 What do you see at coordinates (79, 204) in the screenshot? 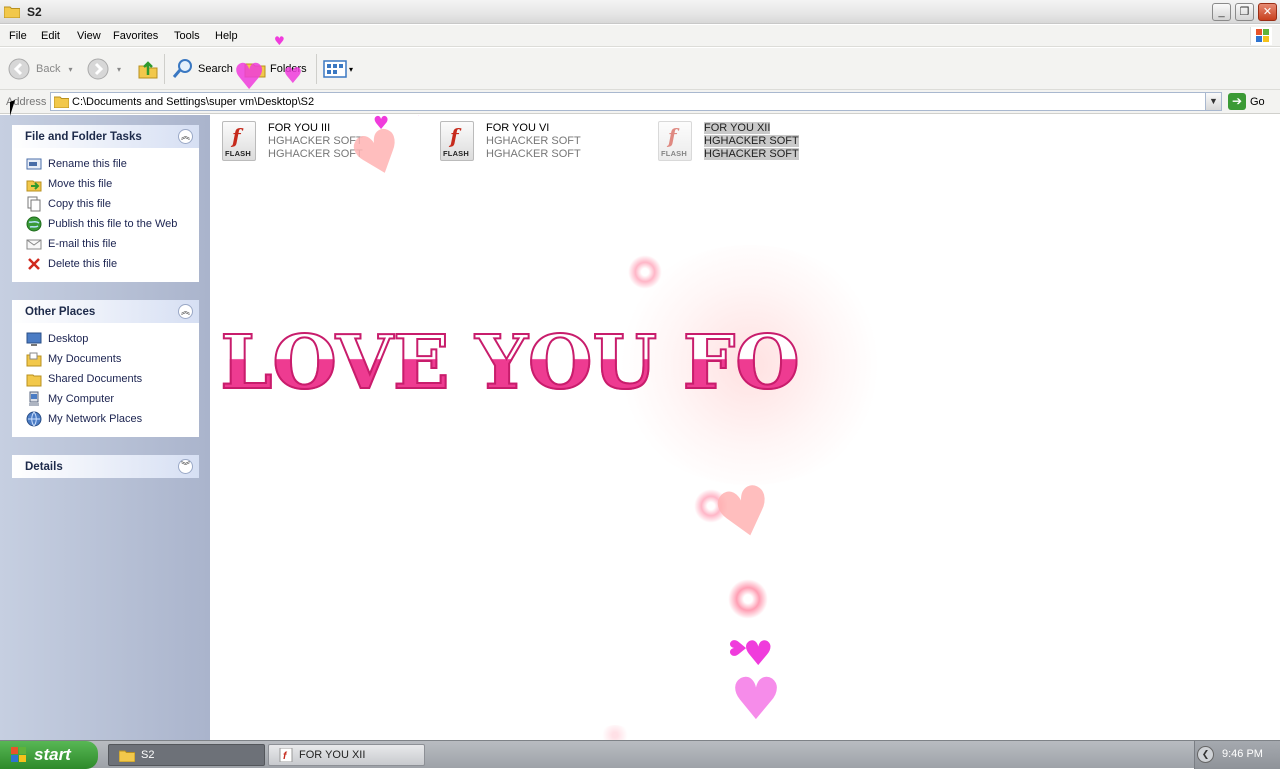
I see `task-label: Copy this file` at bounding box center [79, 204].